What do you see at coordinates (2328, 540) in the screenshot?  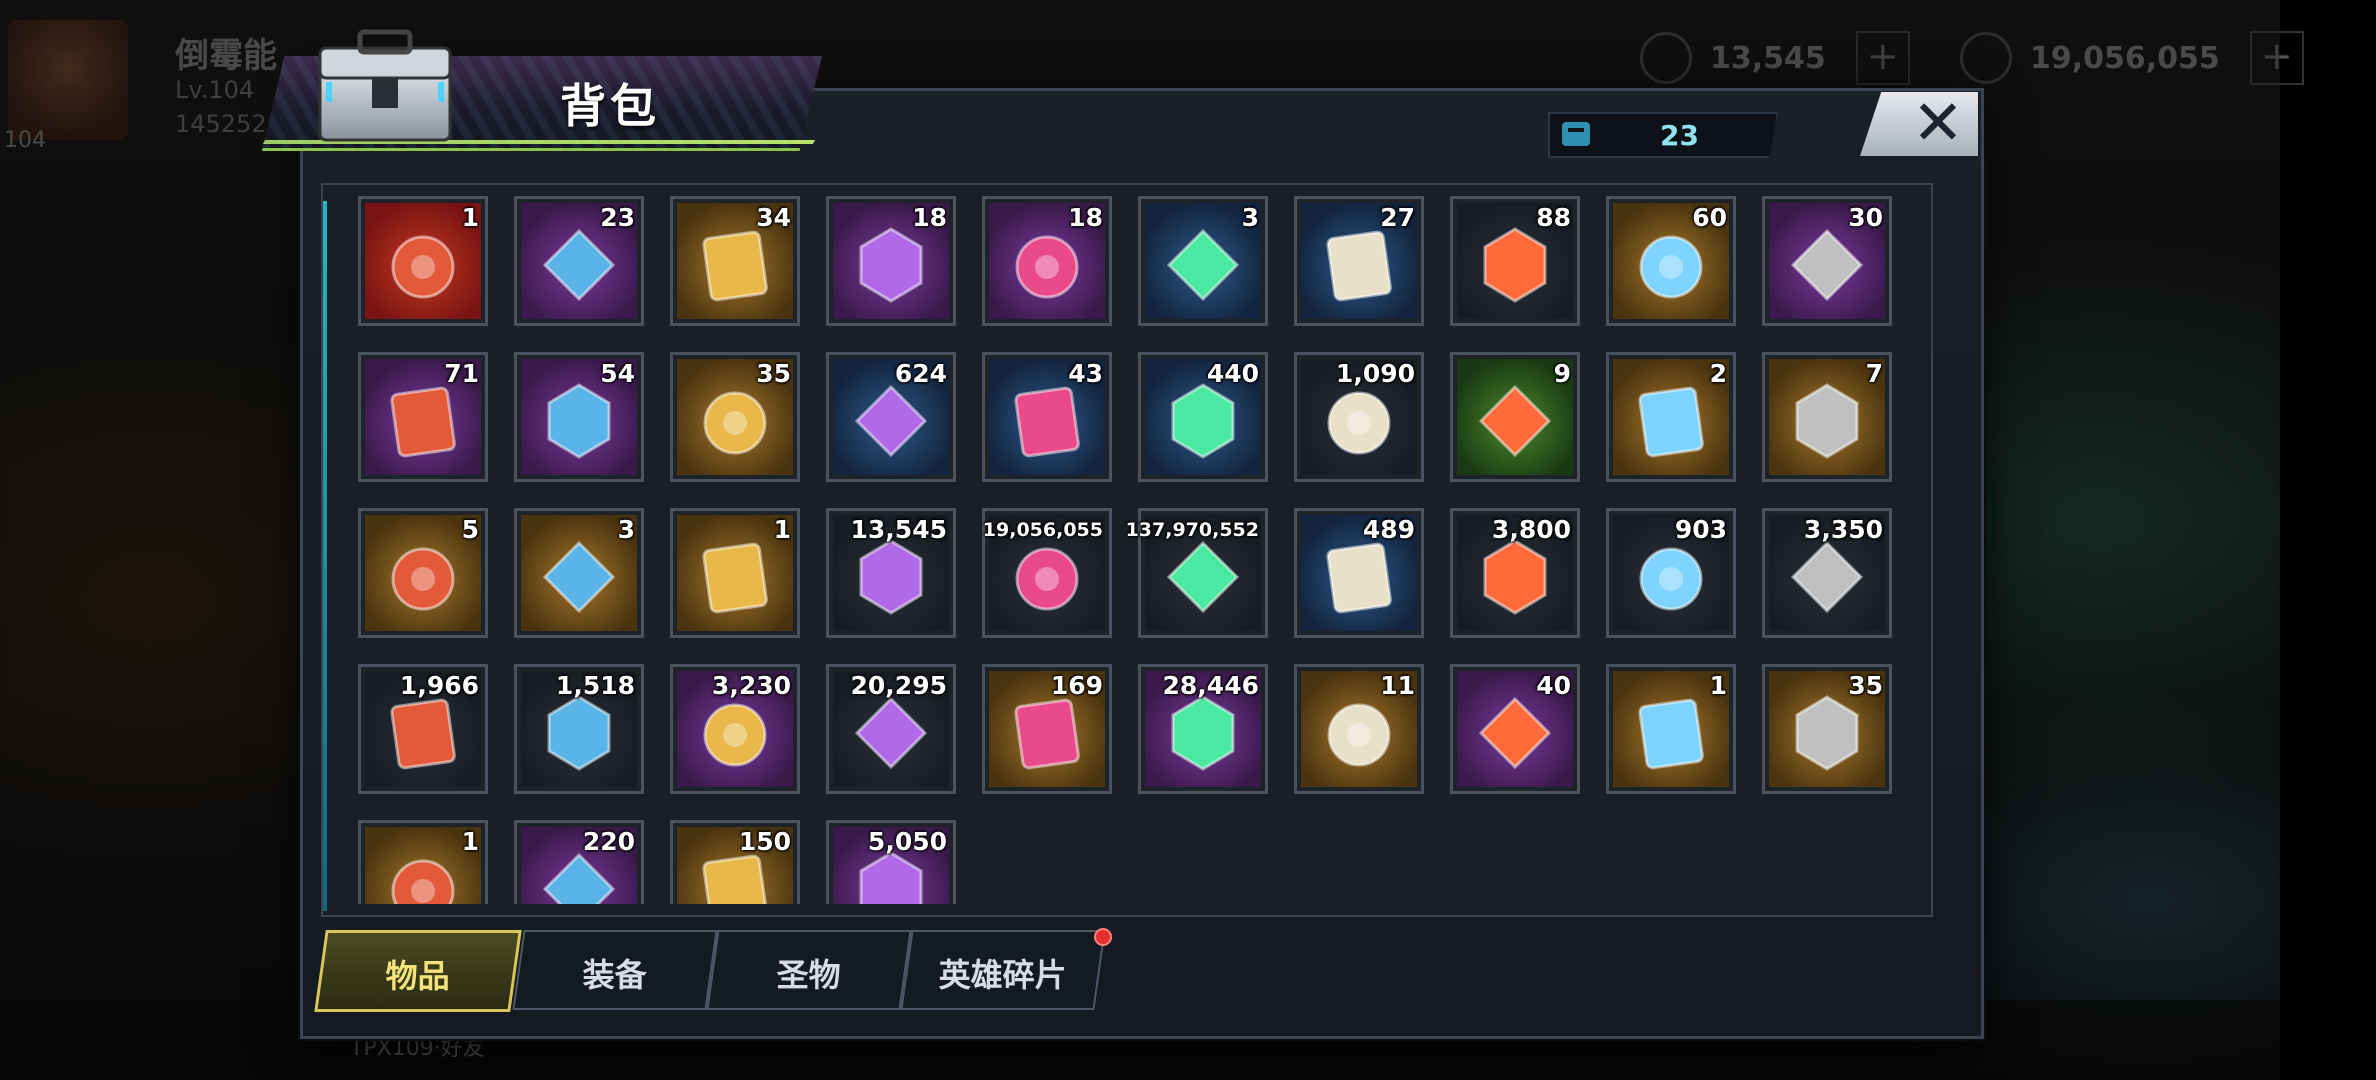 I see `screen-edge` at bounding box center [2328, 540].